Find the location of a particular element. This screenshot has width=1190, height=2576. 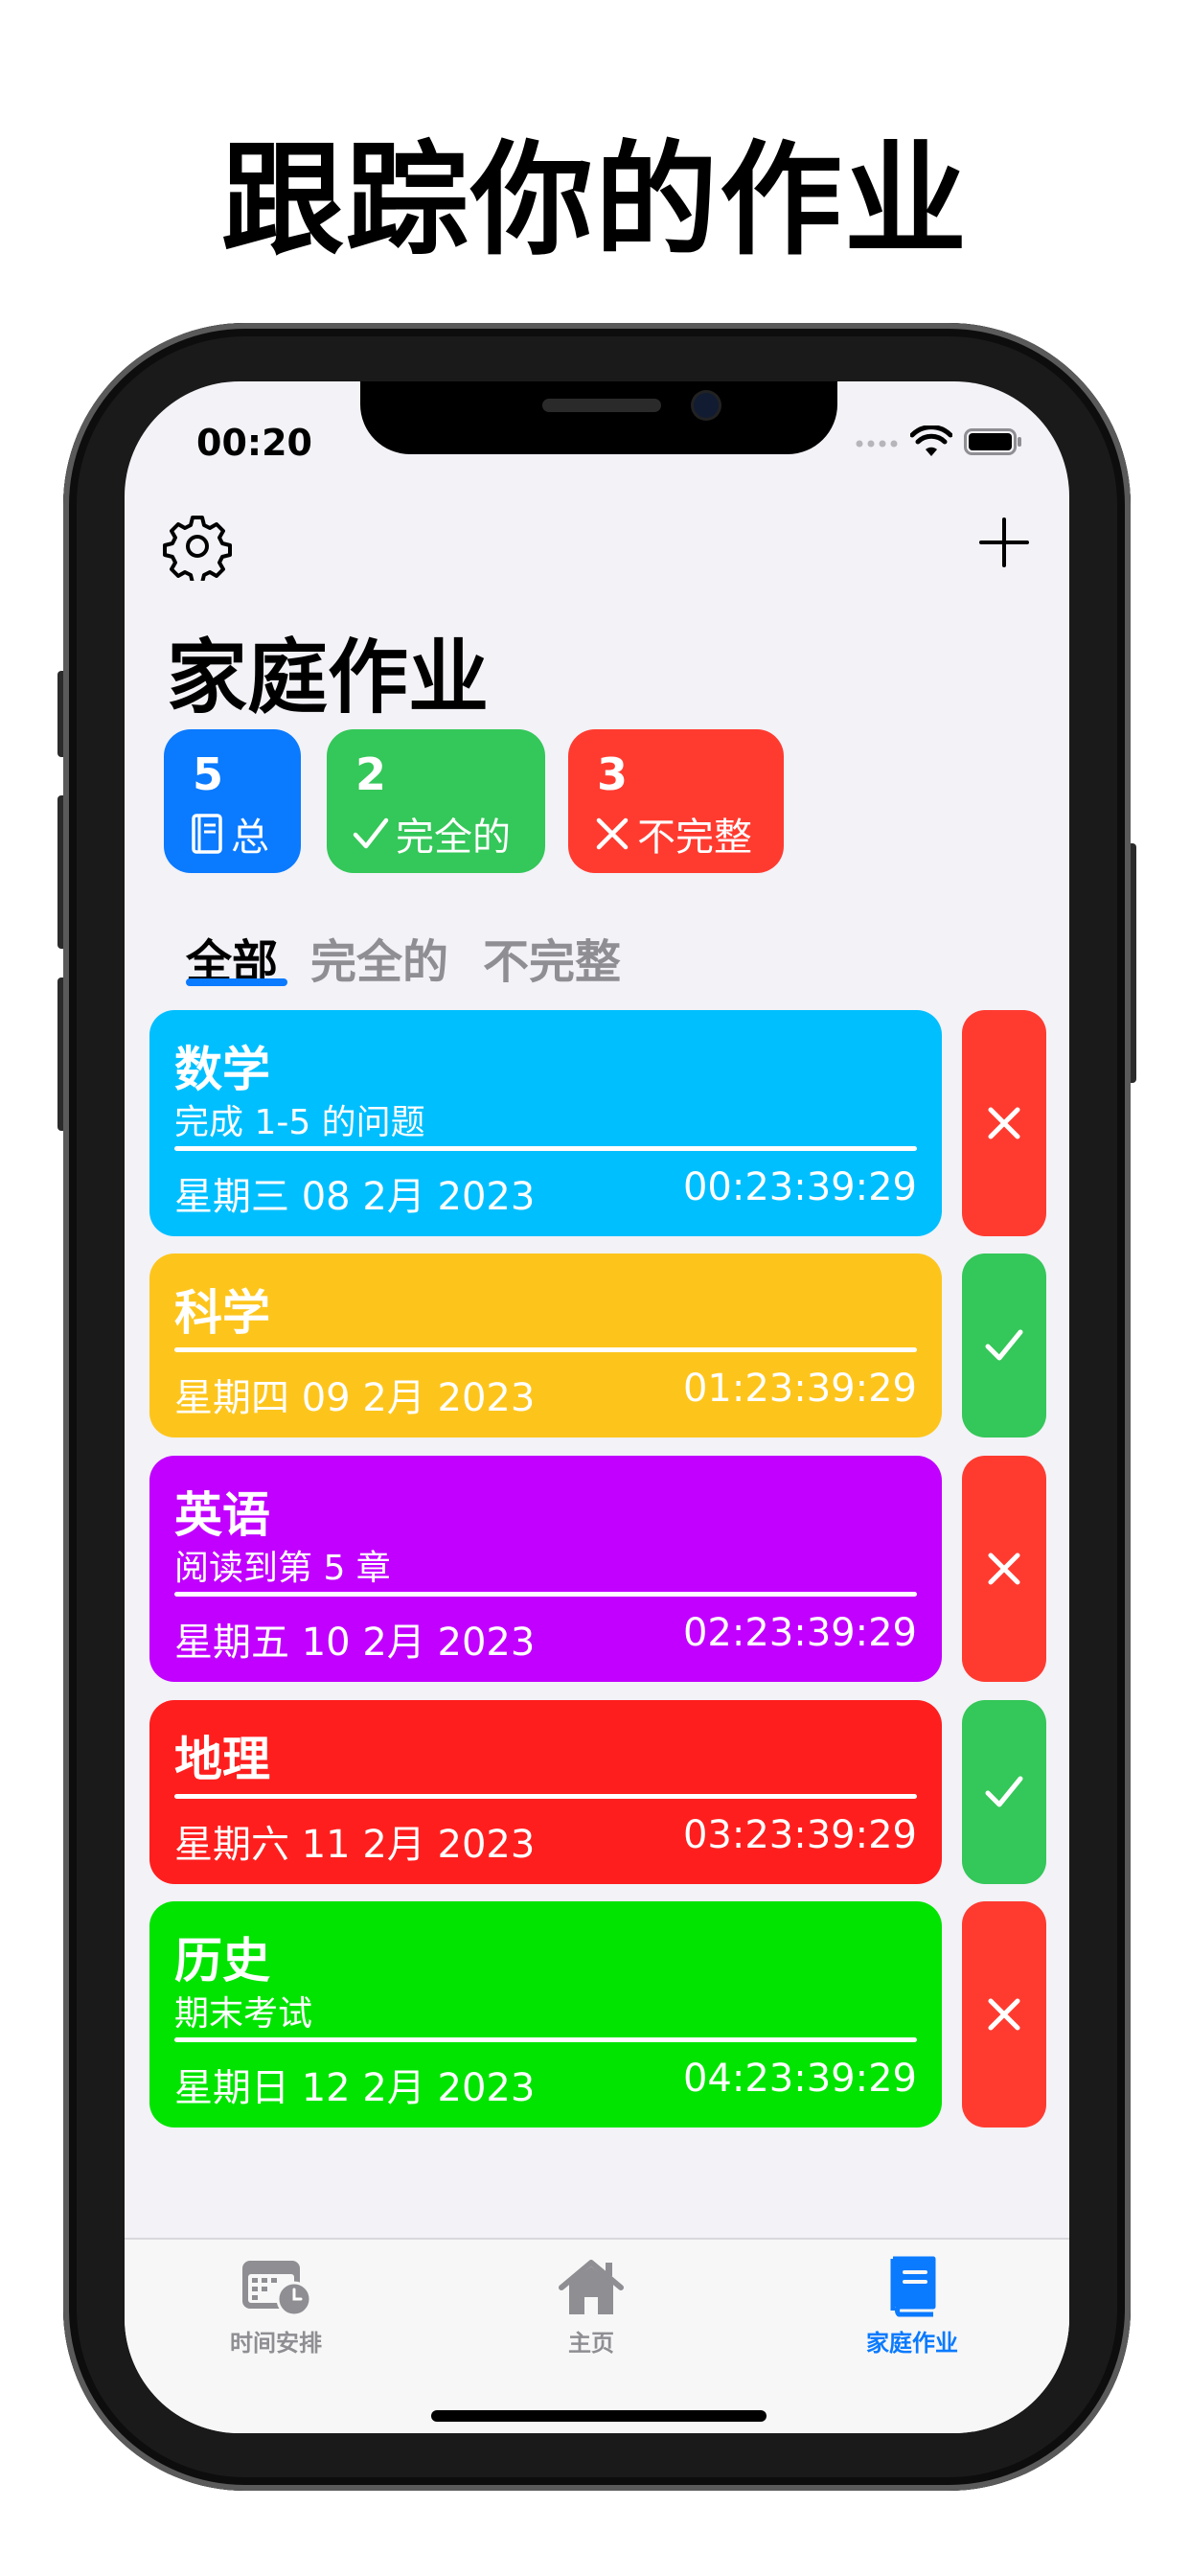

assignment-subject: 科学 is located at coordinates (222, 1313).